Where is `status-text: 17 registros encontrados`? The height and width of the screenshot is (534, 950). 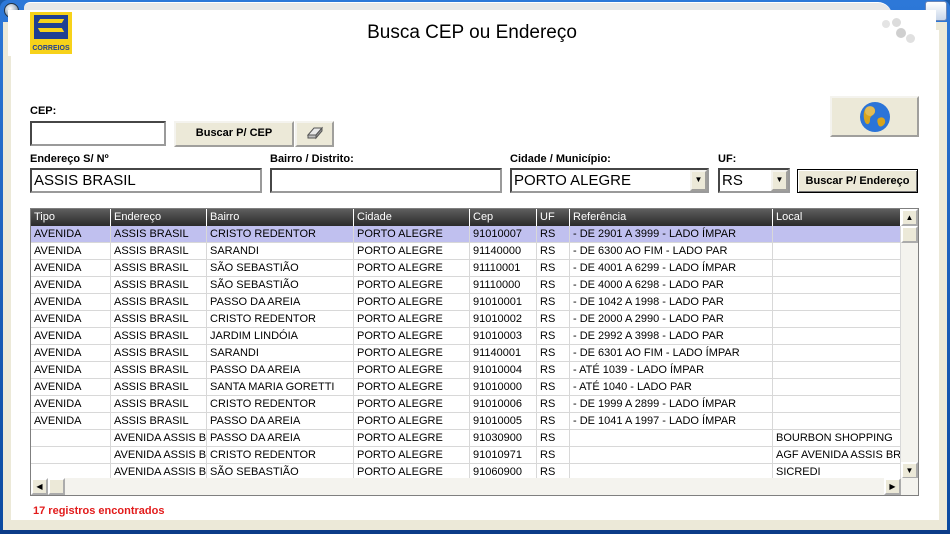
status-text: 17 registros encontrados is located at coordinates (99, 511).